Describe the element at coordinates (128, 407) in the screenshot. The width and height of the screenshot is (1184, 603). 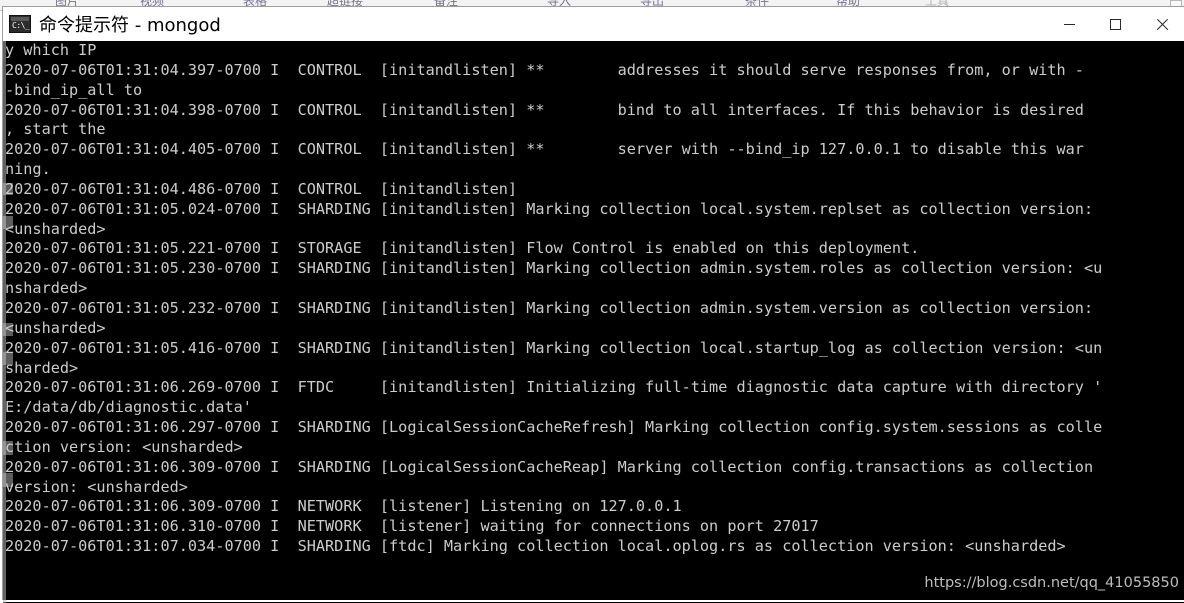
I see `console-line: E:/data/db/diagnostic.data'` at that location.